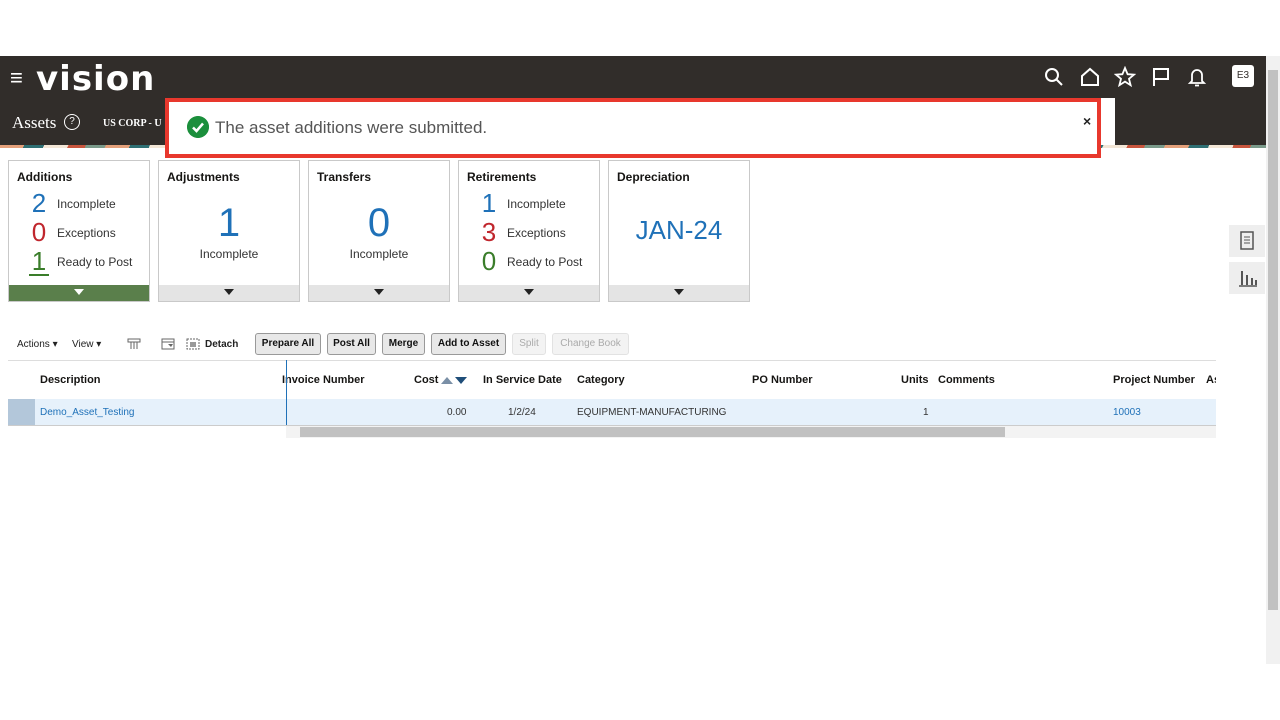 The width and height of the screenshot is (1280, 720). What do you see at coordinates (633, 28) in the screenshot?
I see `page-top-margin` at bounding box center [633, 28].